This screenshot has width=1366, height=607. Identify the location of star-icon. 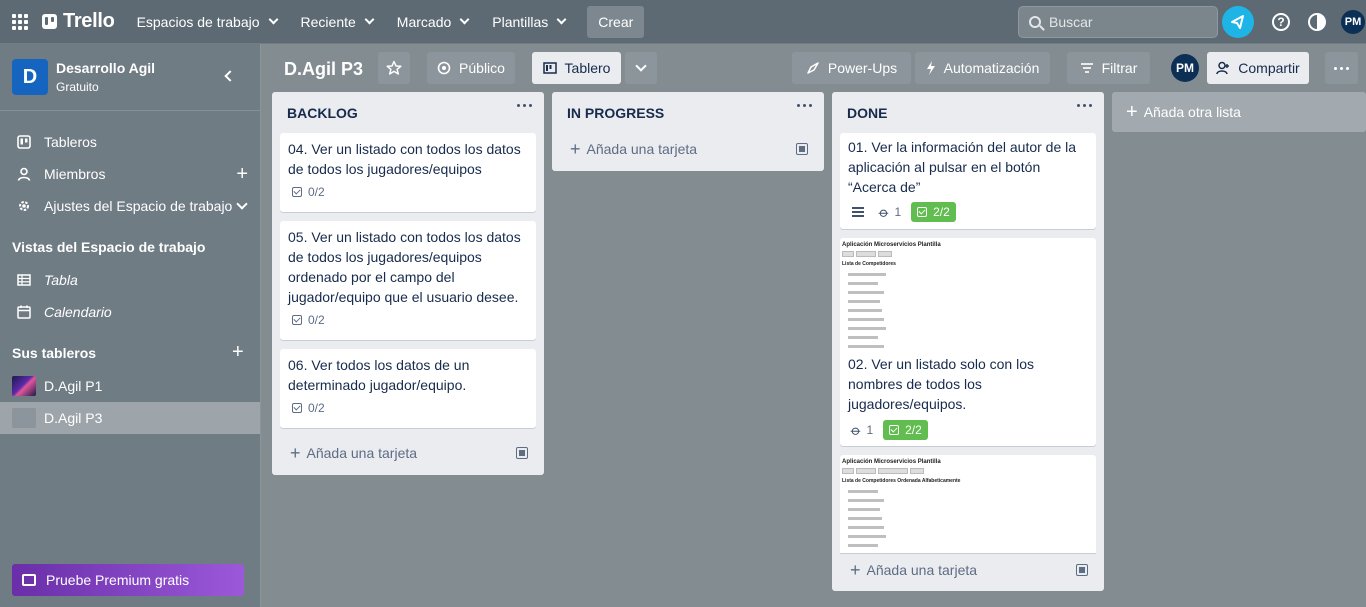
(394, 67).